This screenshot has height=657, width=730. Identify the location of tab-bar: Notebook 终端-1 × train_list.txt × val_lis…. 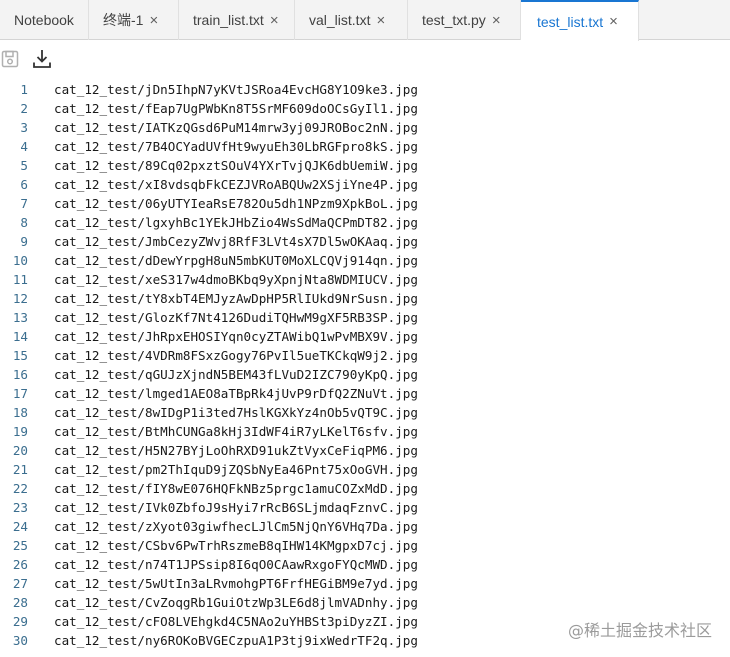
(365, 20).